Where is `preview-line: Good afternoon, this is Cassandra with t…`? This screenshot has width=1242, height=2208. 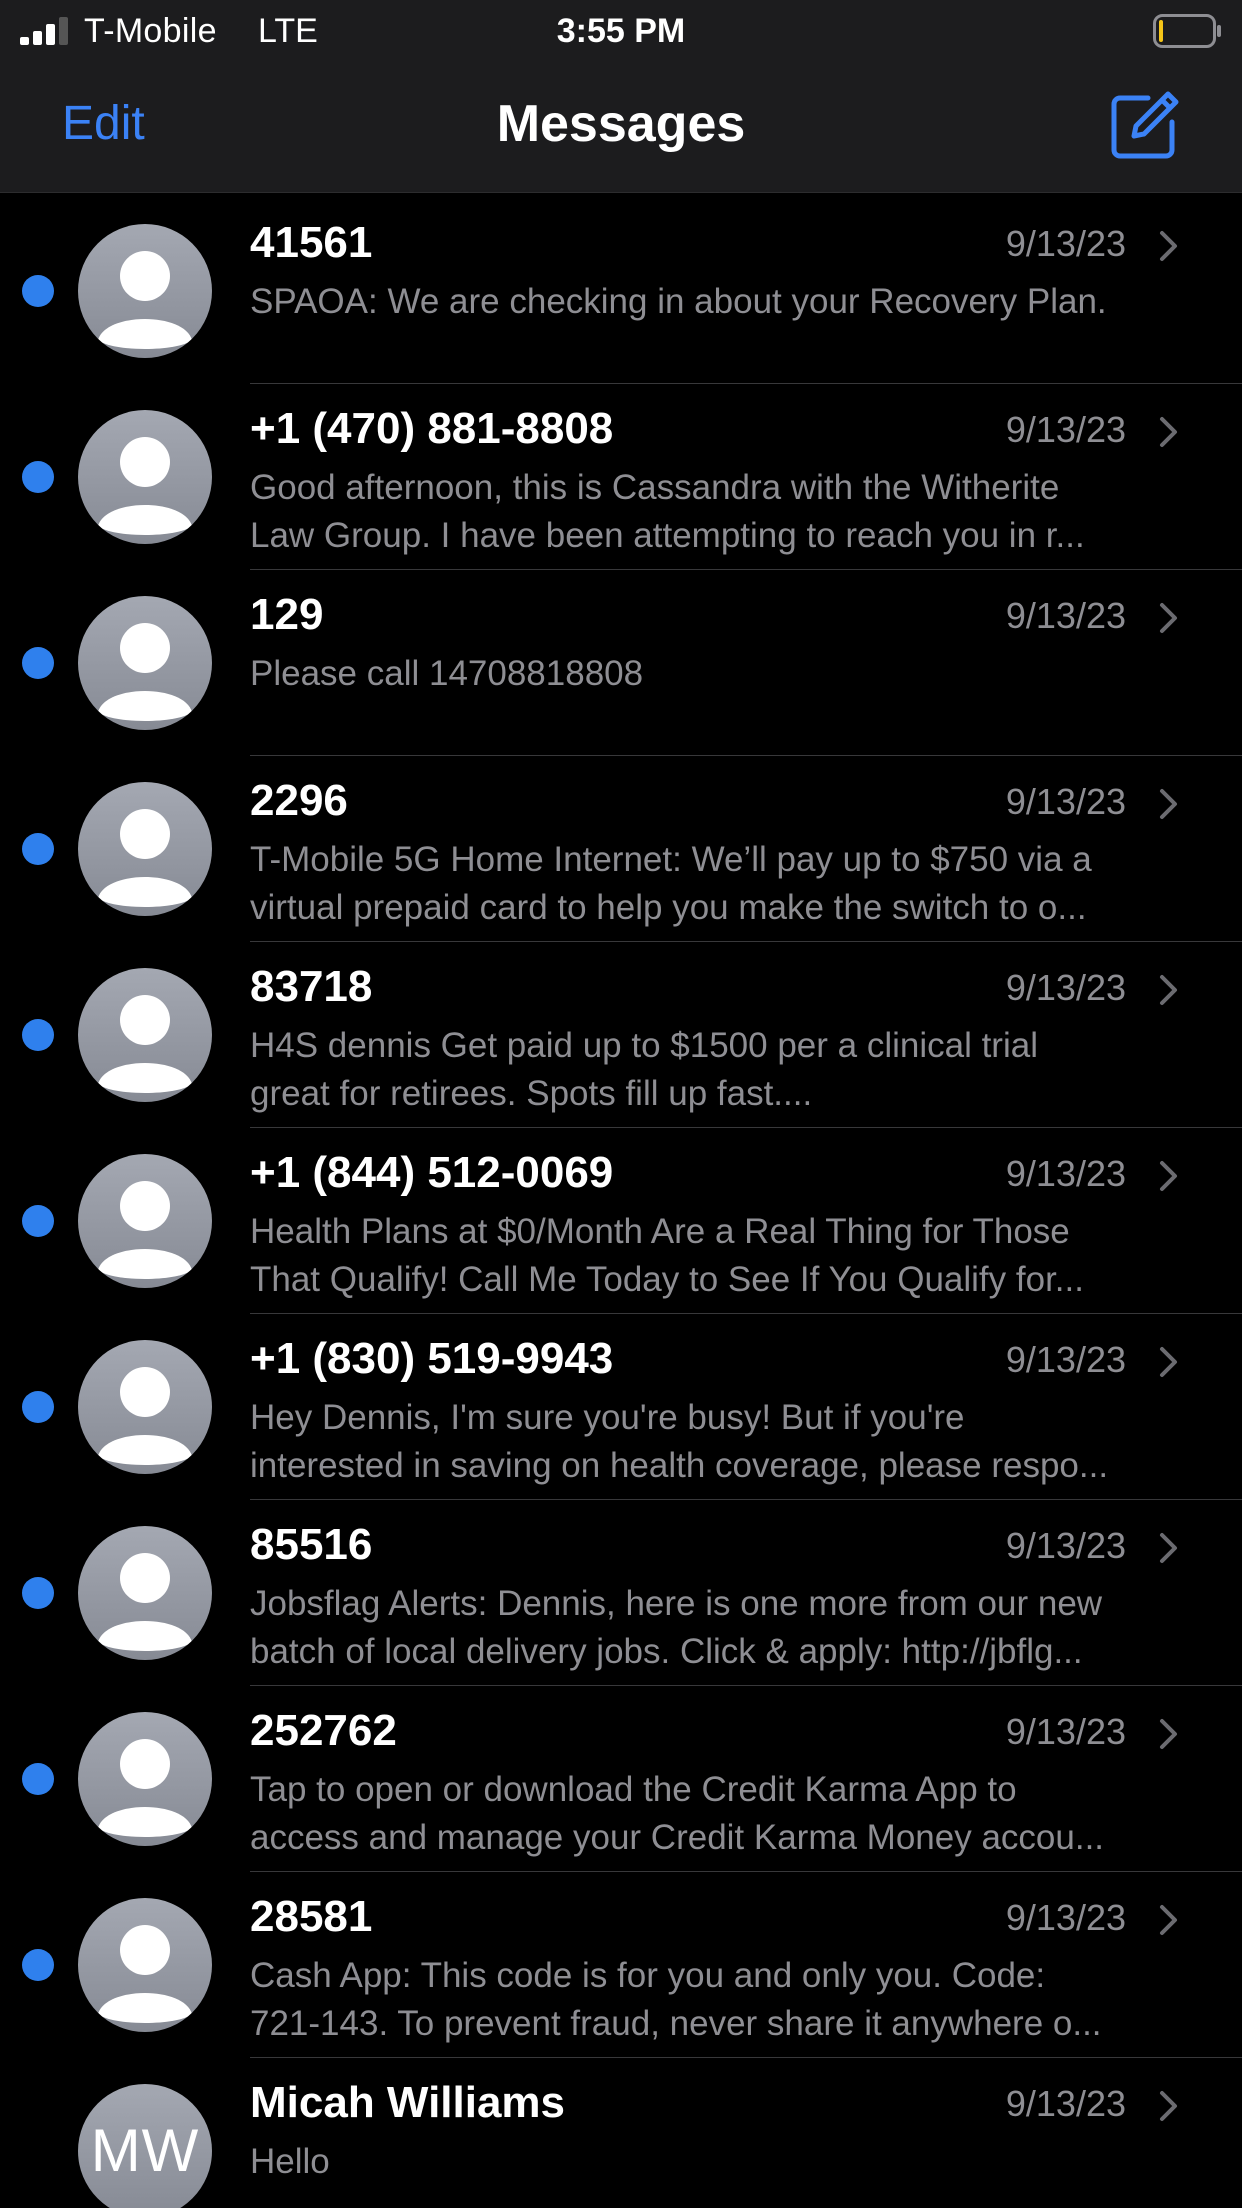
preview-line: Good afternoon, this is Cassandra with t… is located at coordinates (655, 487).